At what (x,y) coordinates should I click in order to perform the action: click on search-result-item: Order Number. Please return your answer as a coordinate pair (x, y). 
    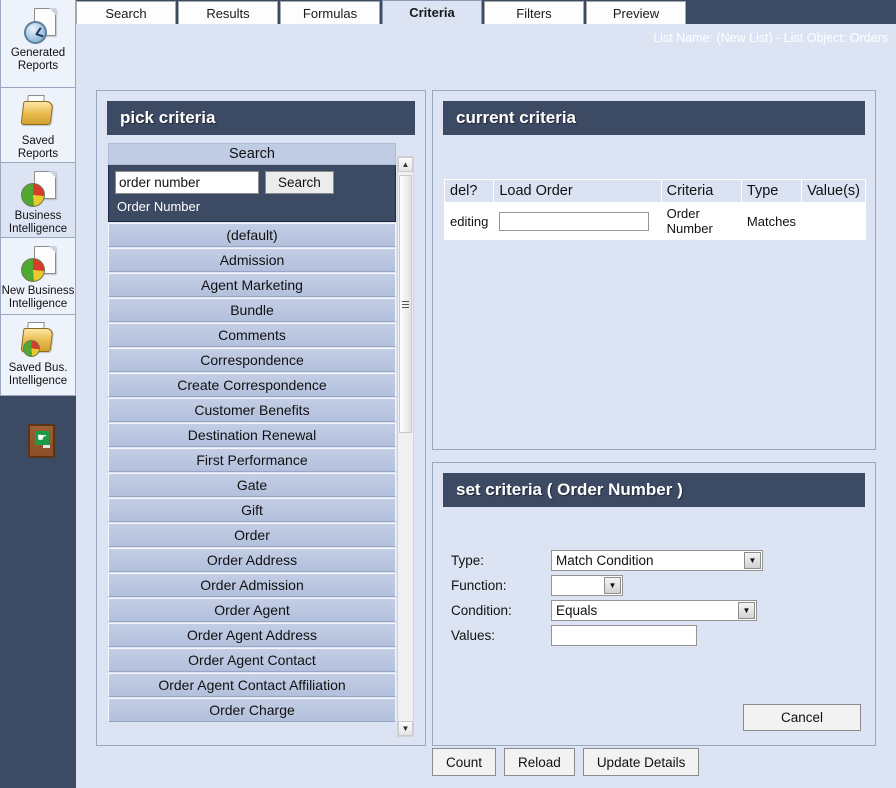
    Looking at the image, I should click on (252, 205).